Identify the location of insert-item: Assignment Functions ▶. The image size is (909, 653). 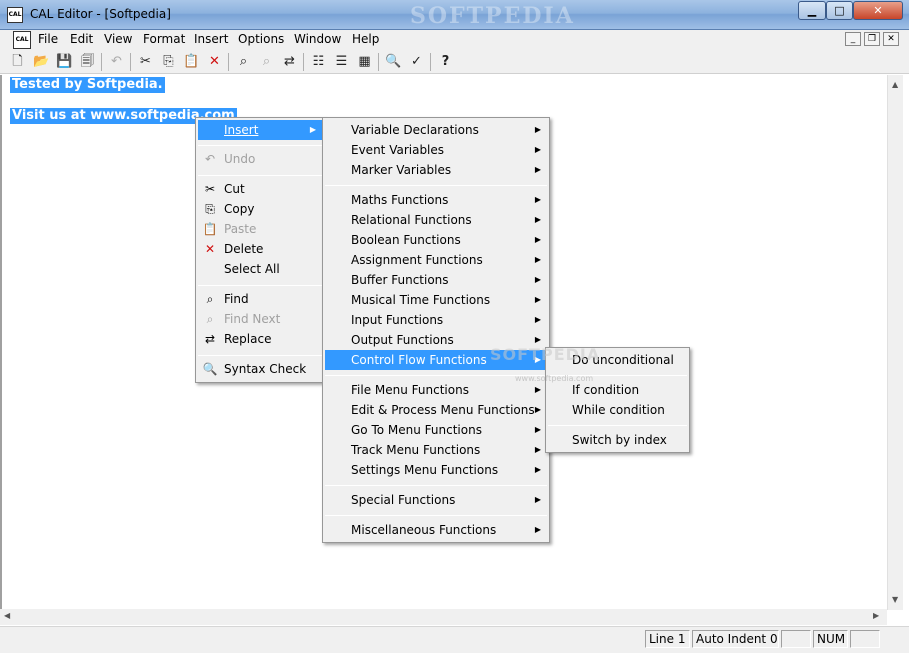
(436, 260).